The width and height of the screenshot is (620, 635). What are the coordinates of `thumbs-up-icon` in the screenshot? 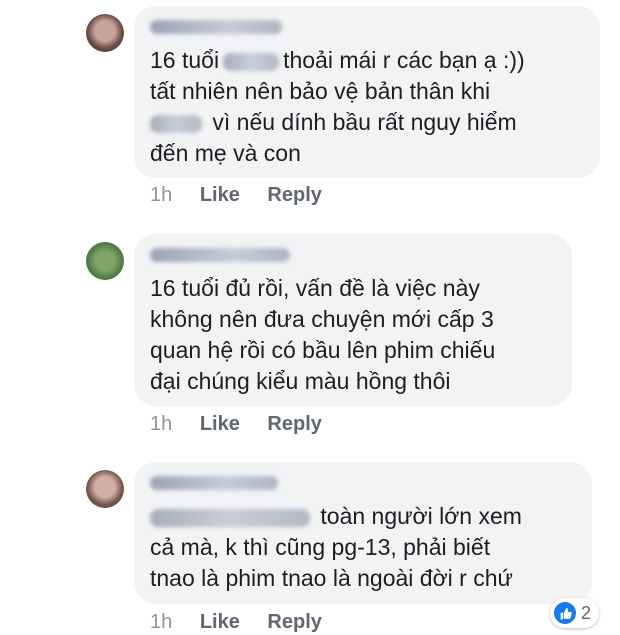 It's located at (565, 613).